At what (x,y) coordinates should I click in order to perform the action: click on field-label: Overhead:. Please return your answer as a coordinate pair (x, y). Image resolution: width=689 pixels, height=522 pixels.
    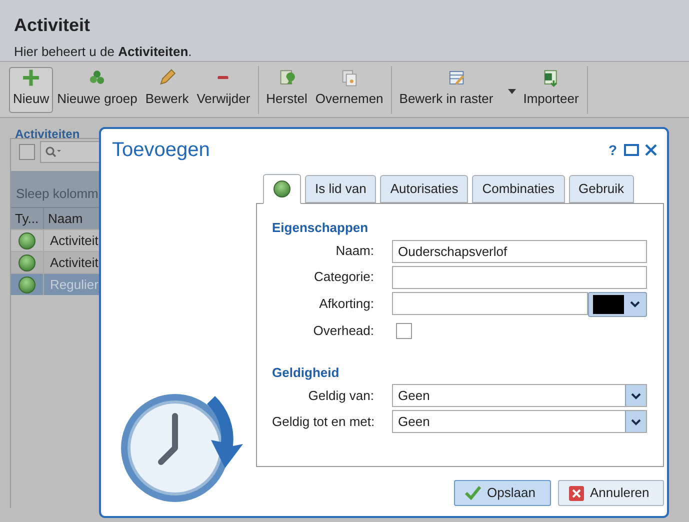
    Looking at the image, I should click on (343, 331).